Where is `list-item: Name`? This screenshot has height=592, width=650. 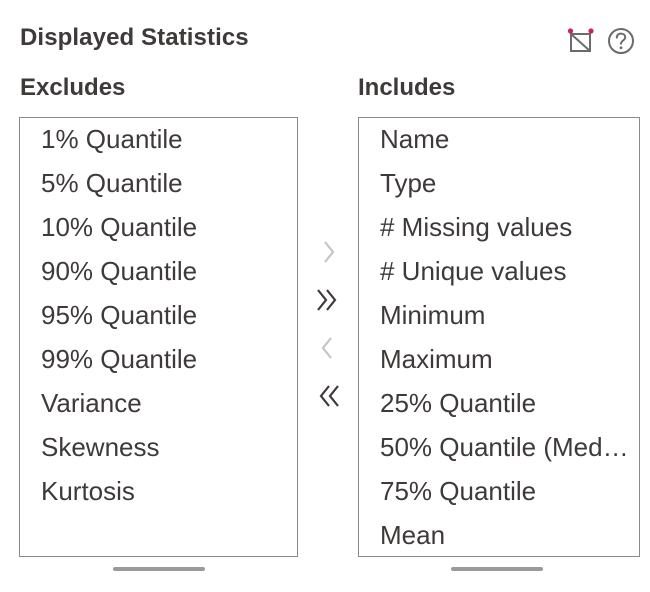 list-item: Name is located at coordinates (499, 139).